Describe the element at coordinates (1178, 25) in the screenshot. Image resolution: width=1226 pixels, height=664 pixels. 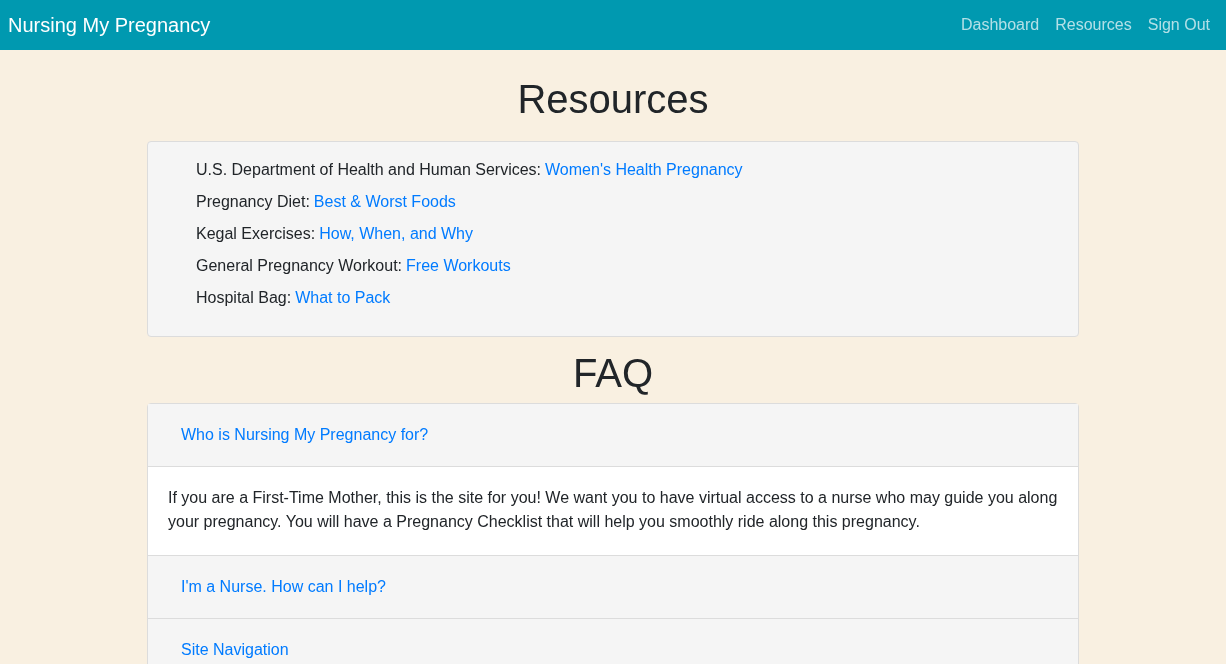
I see `nav-link: Sign Out` at that location.